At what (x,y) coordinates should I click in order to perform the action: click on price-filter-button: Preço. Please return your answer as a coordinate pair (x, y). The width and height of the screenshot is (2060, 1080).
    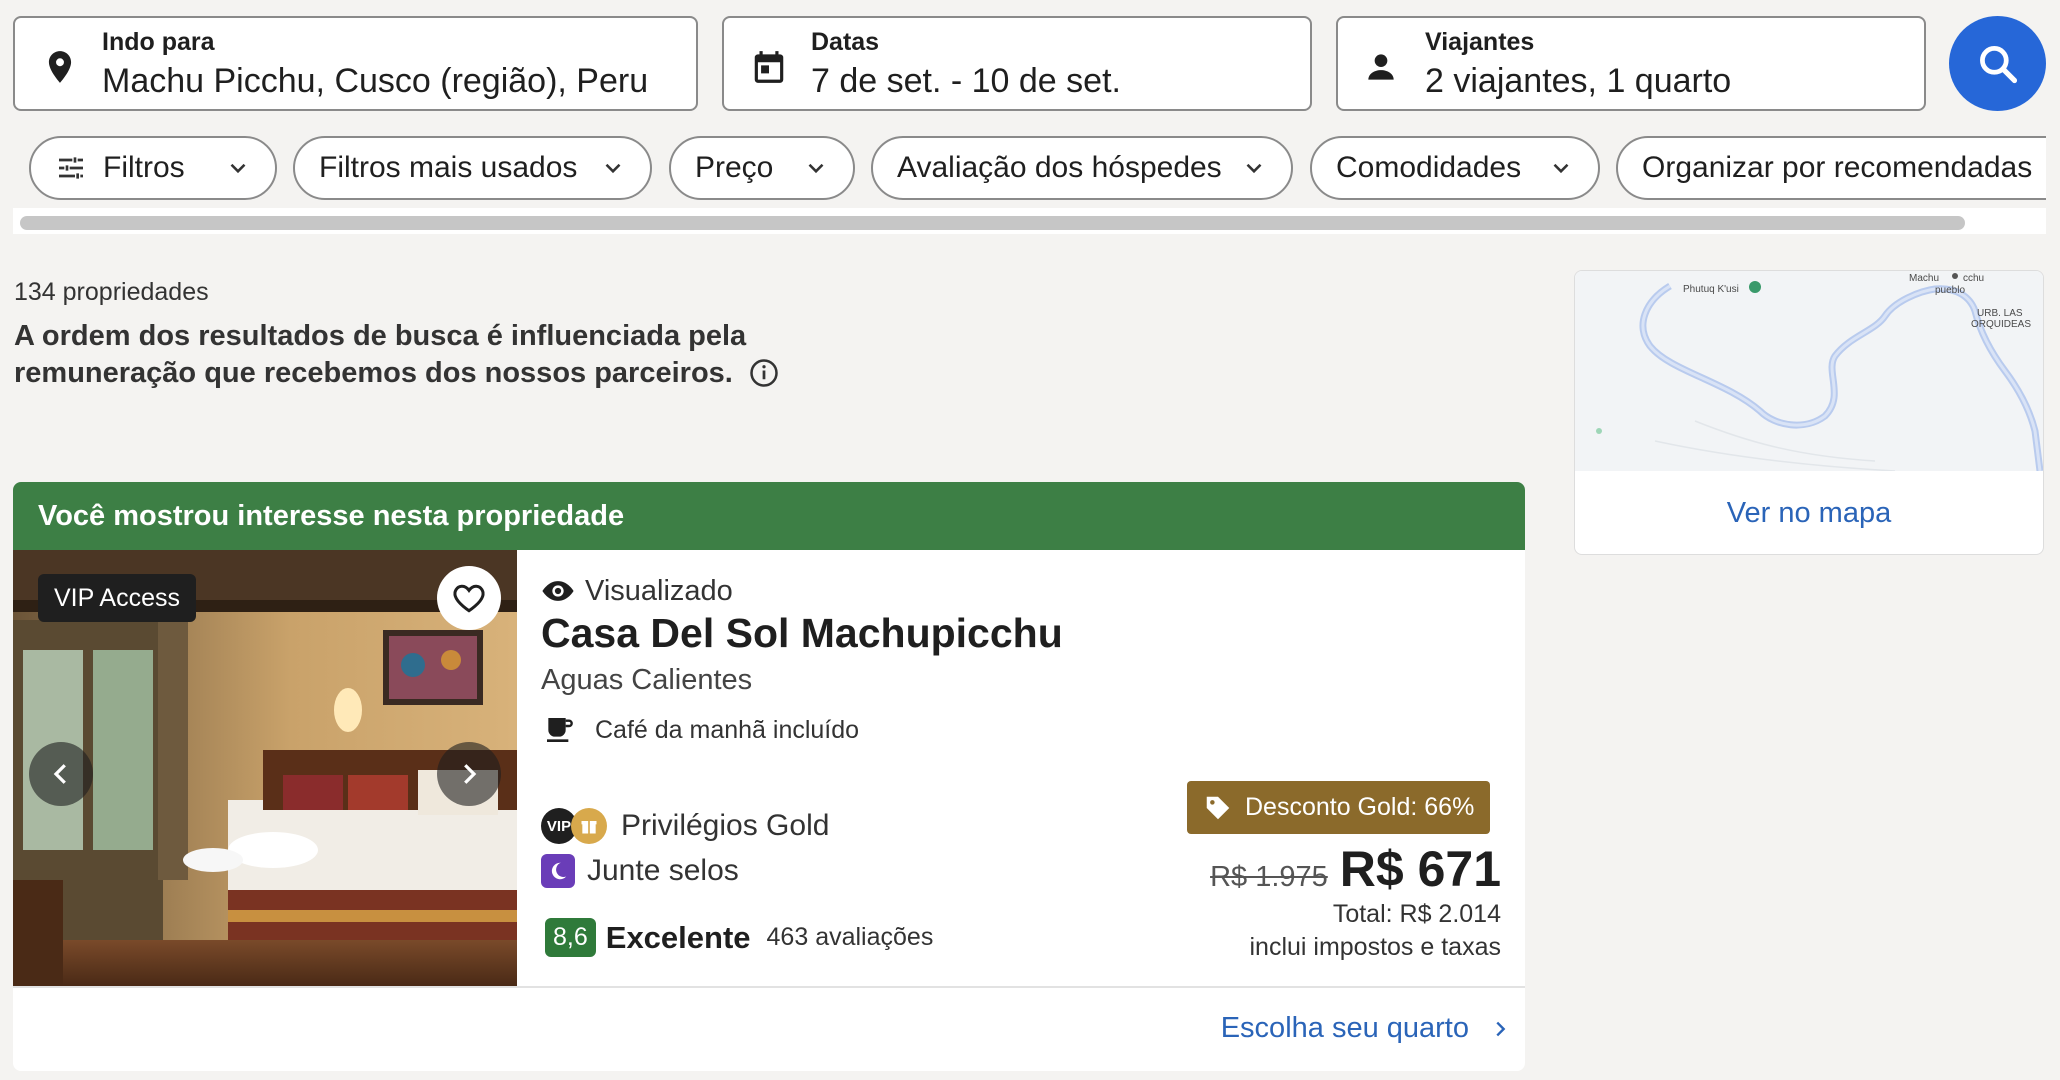
    Looking at the image, I should click on (762, 168).